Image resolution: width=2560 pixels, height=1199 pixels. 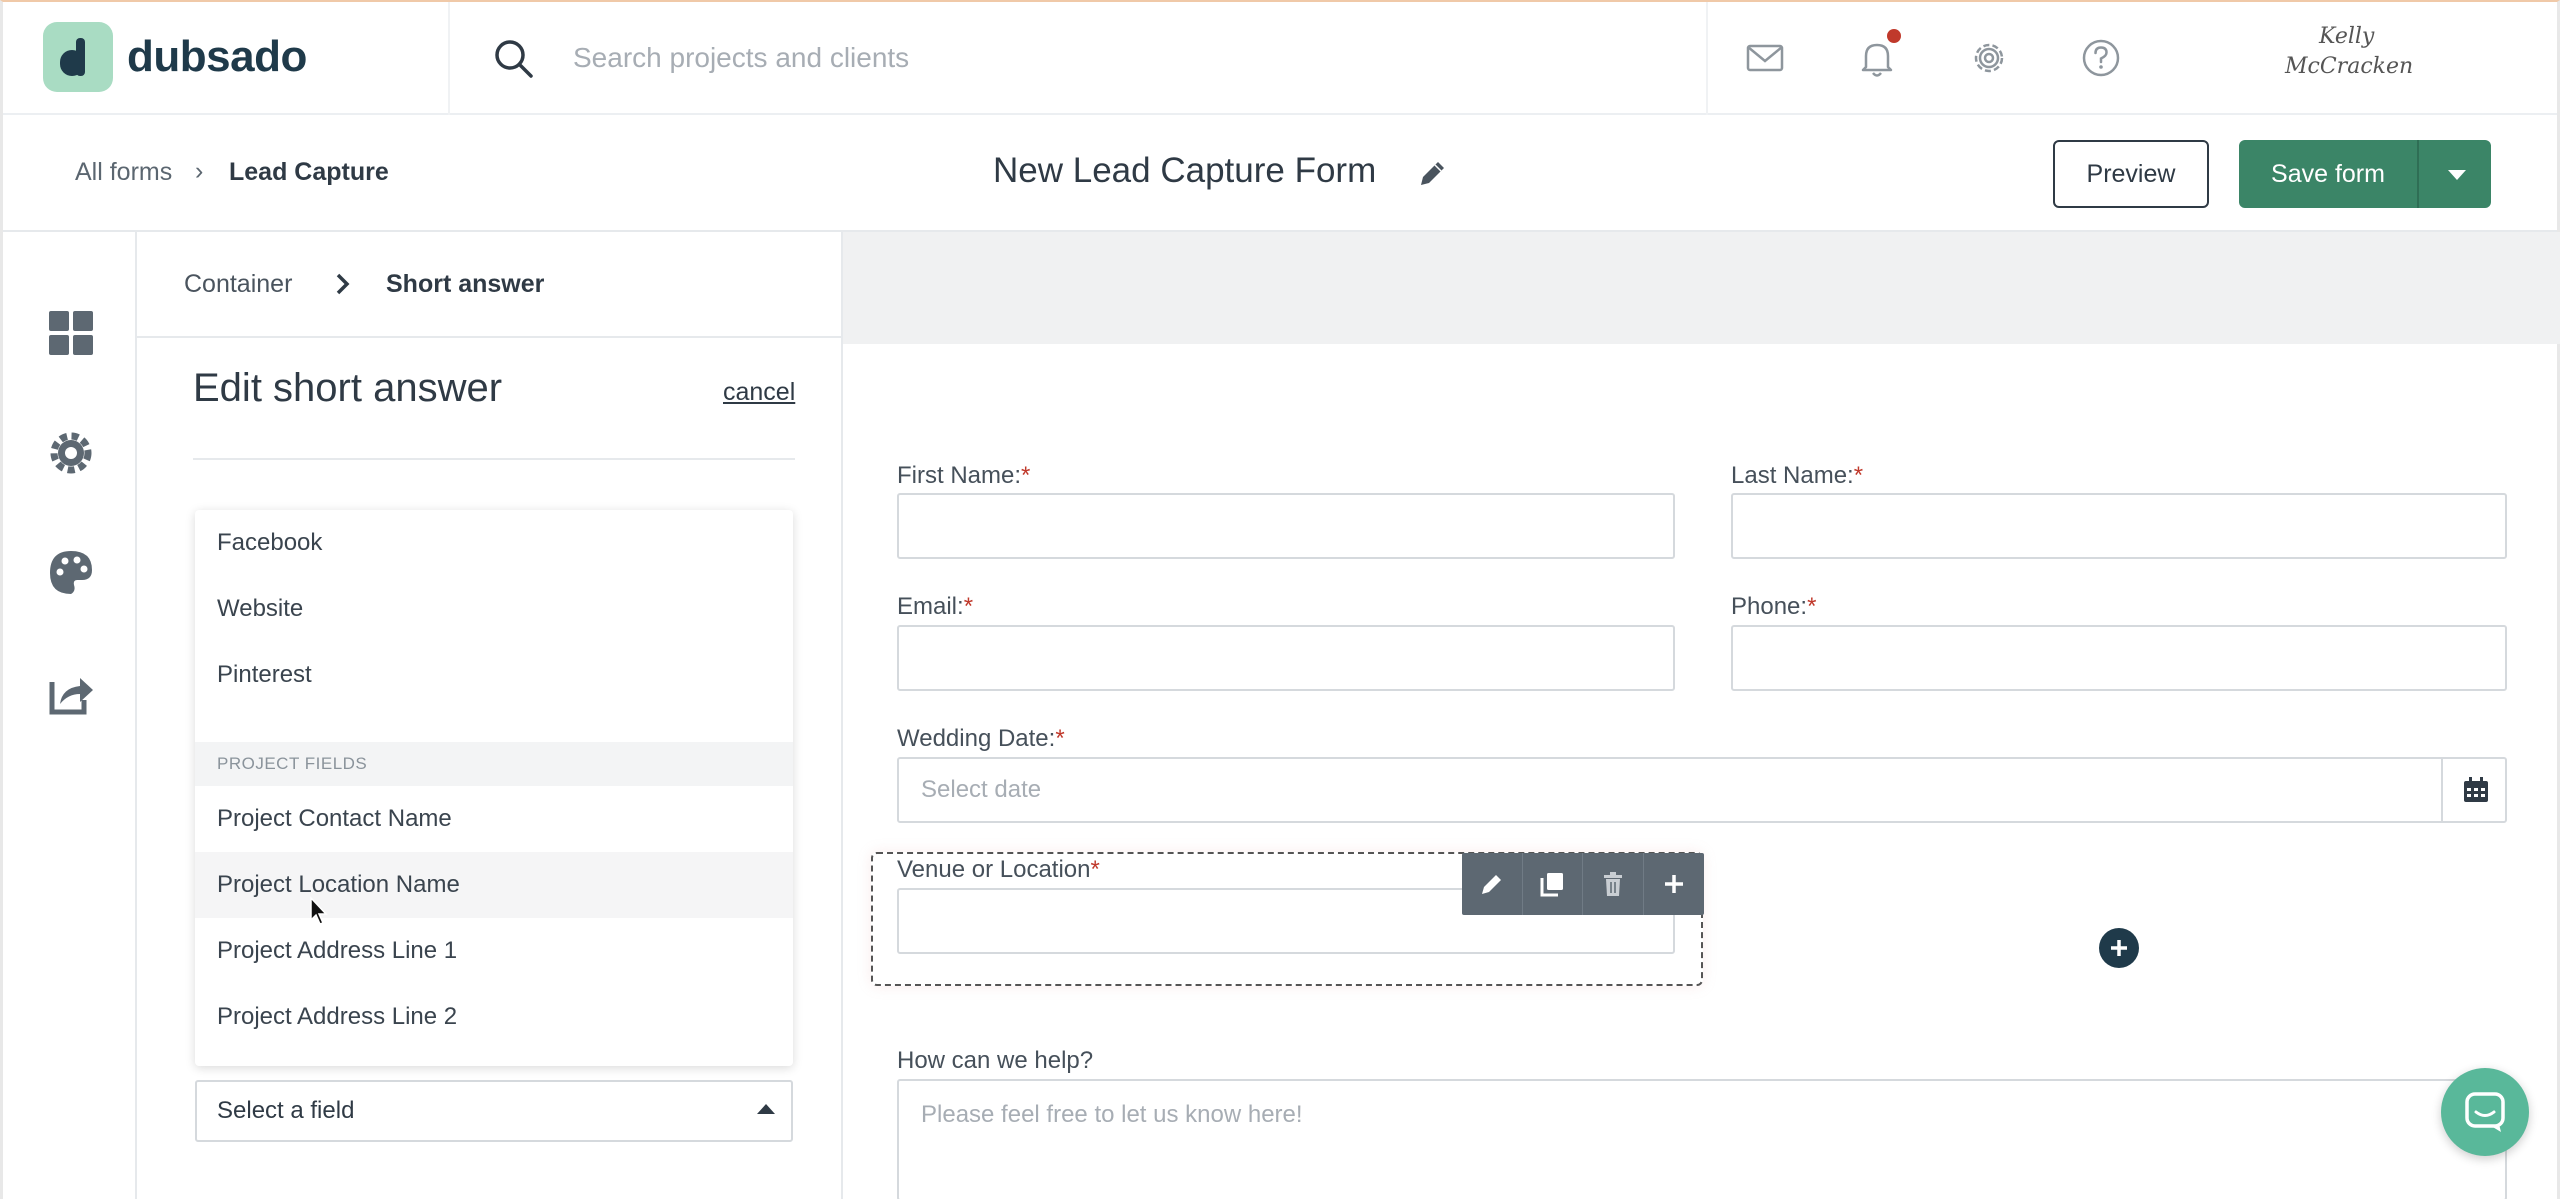 I want to click on help-icon, so click(x=2101, y=58).